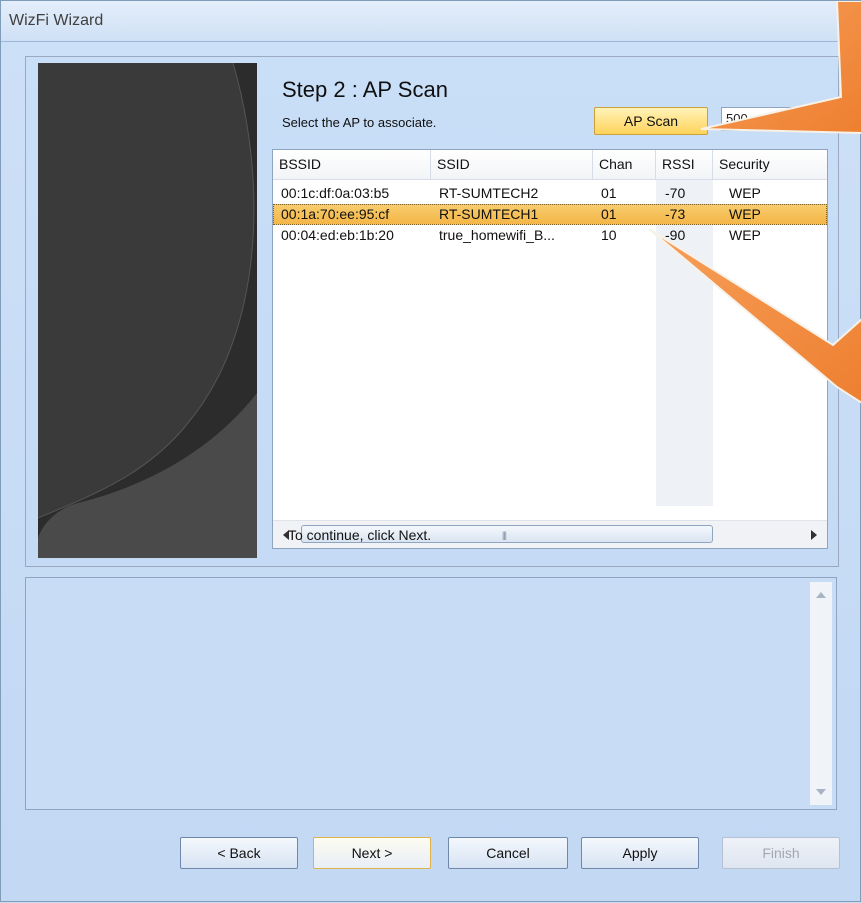 The image size is (861, 903). Describe the element at coordinates (684, 164) in the screenshot. I see `column-header-rssi: RSSI` at that location.